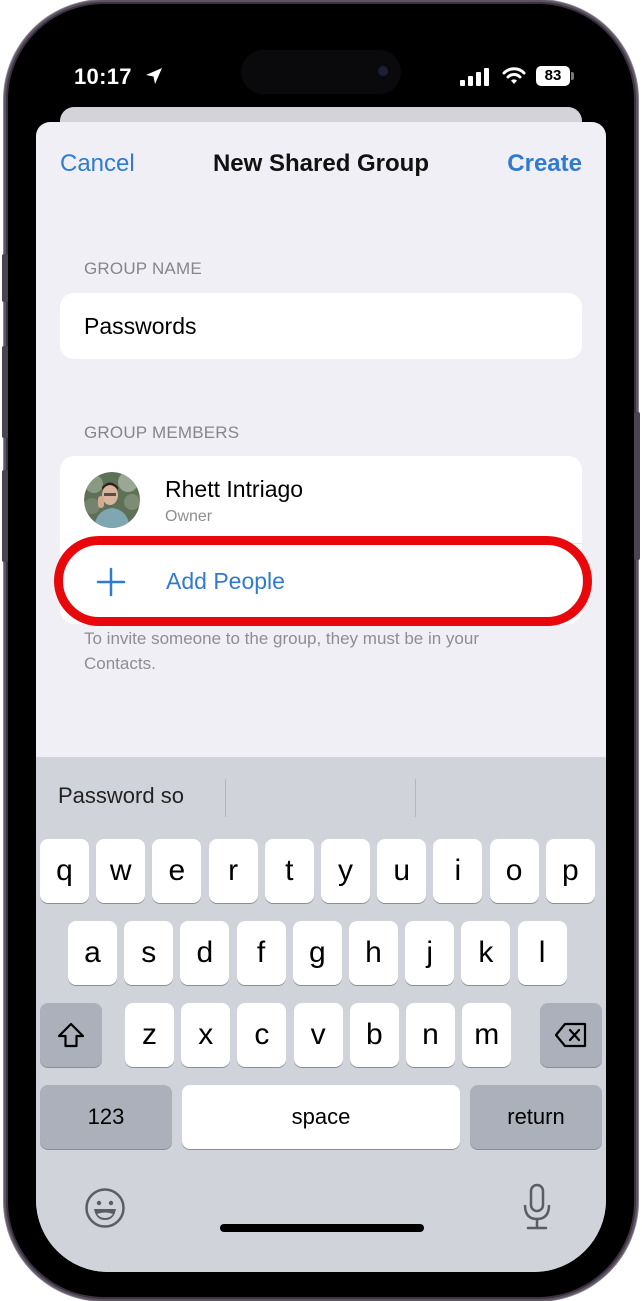  I want to click on volume-down-button, so click(5, 516).